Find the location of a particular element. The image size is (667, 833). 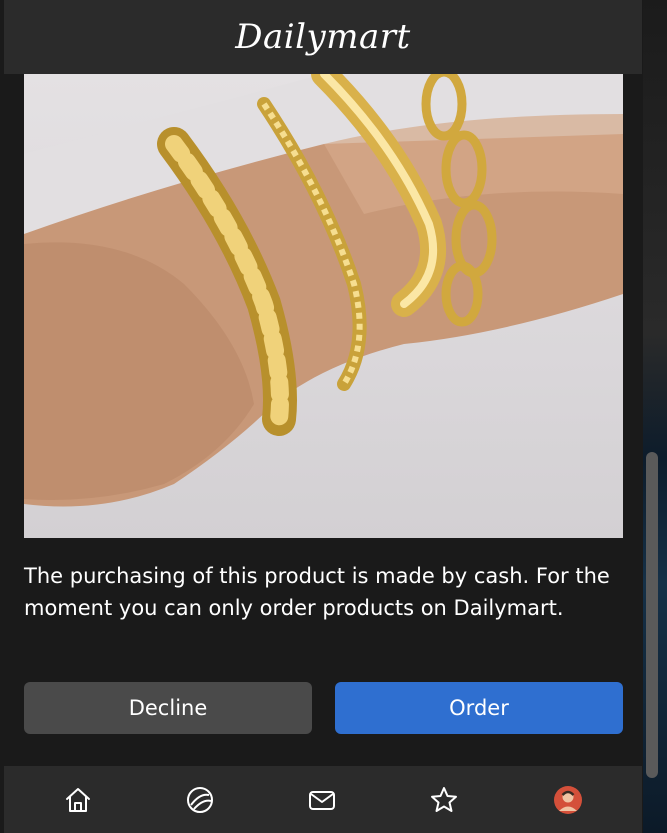

app-header: Dailymart is located at coordinates (323, 37).